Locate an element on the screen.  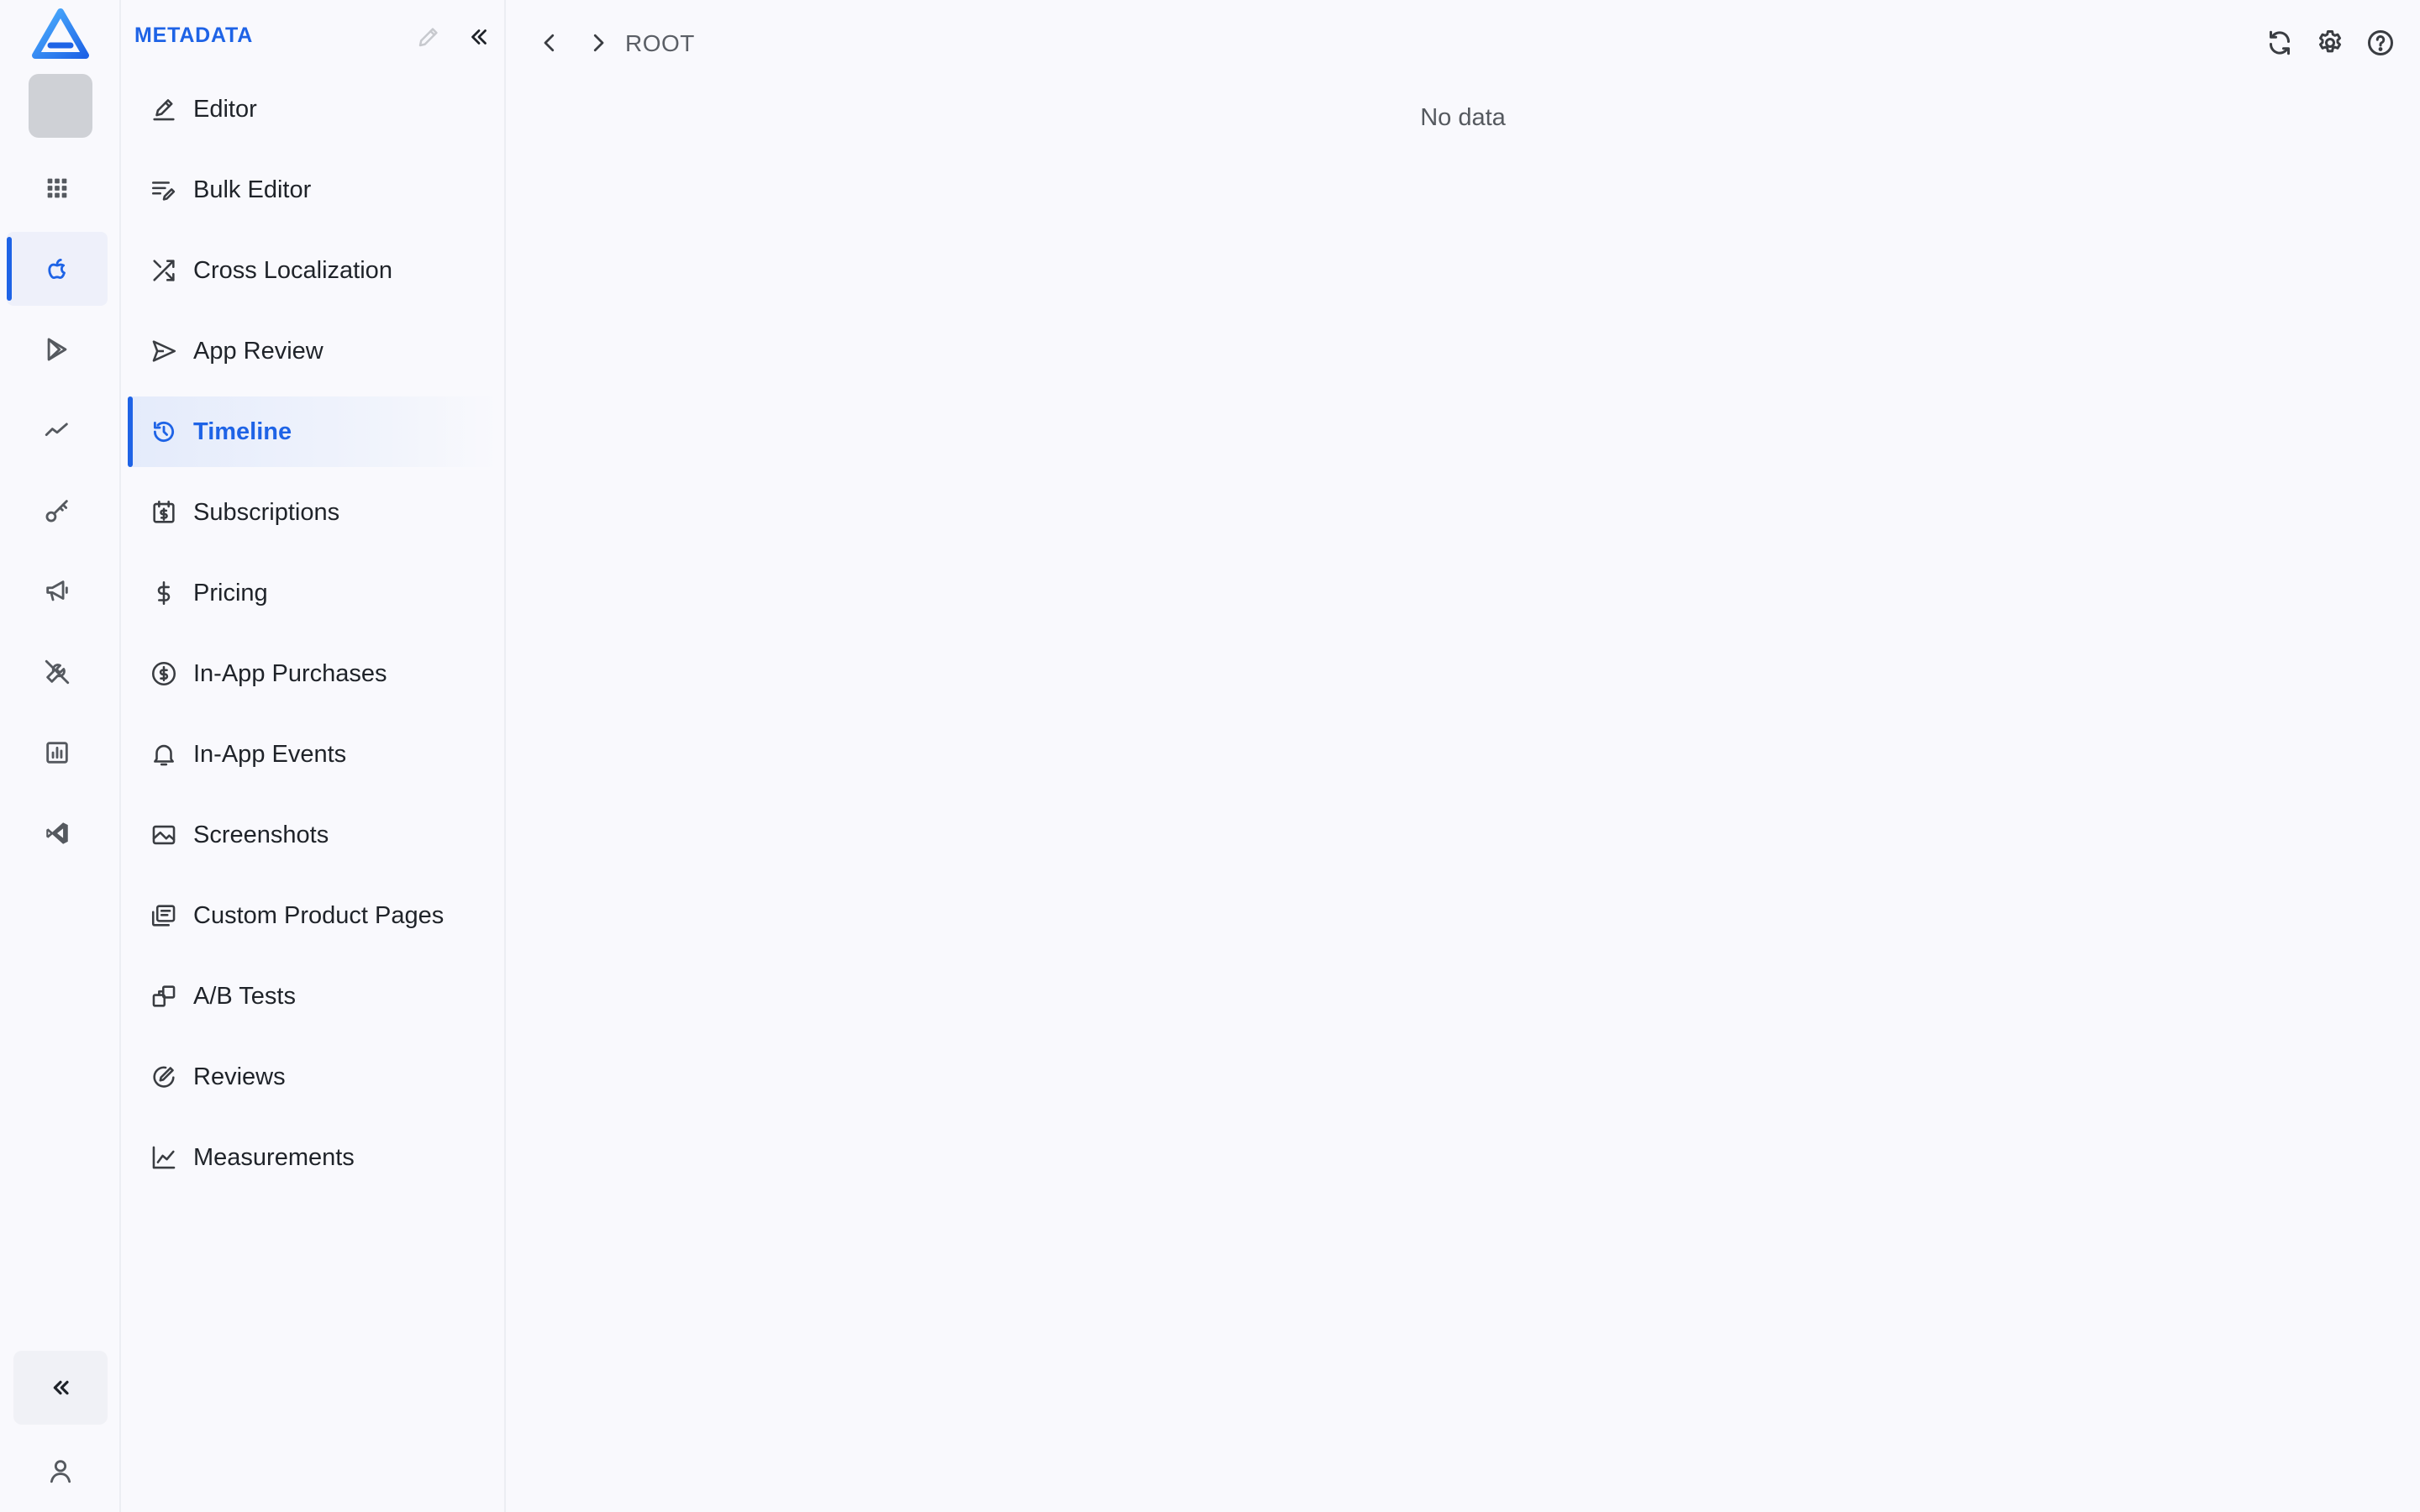
panel-title: METADATA is located at coordinates (194, 35).